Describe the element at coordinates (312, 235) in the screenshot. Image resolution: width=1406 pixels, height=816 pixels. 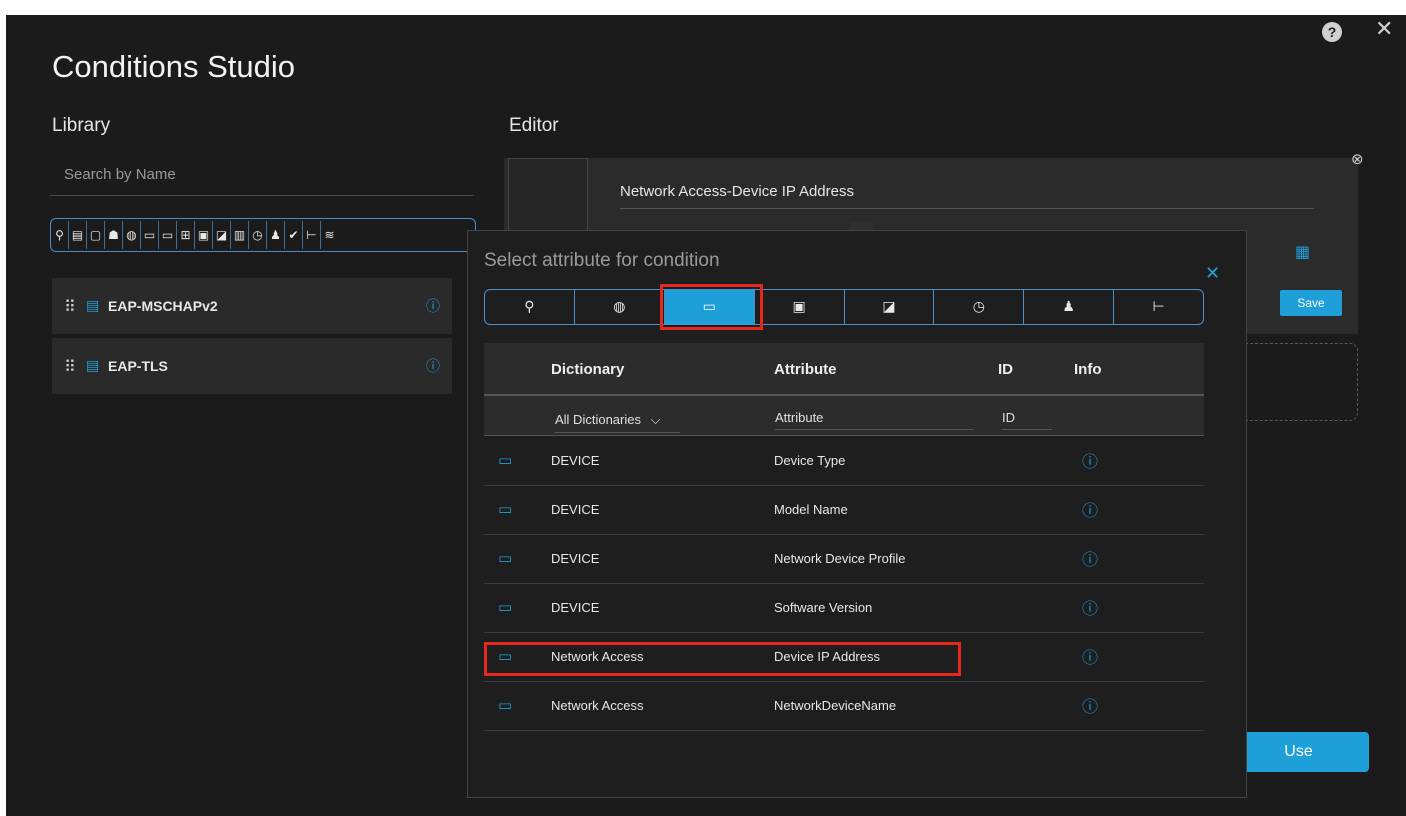
I see `tree-icon: ⊢` at that location.